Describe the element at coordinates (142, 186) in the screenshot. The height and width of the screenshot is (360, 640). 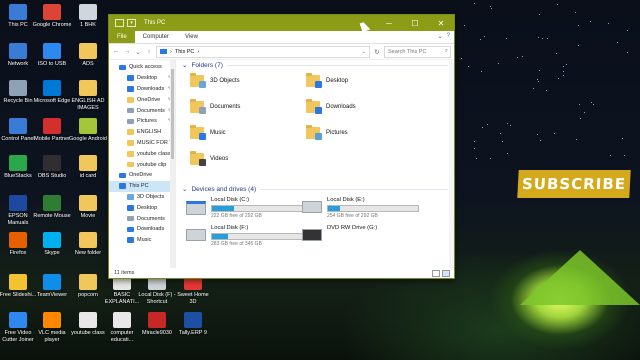
I see `nav-item: This PC` at that location.